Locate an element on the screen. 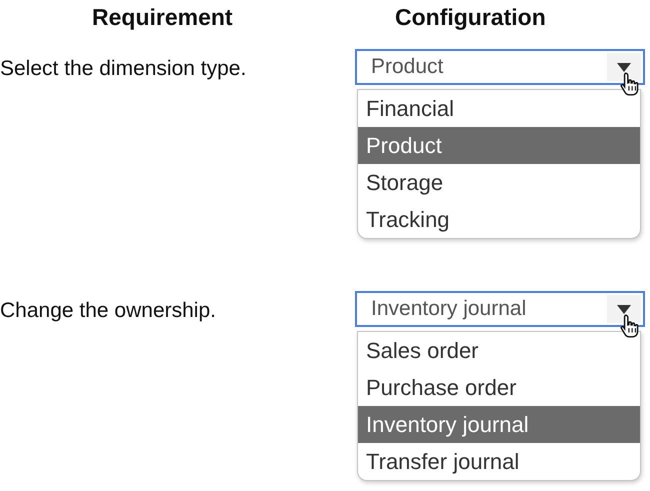 This screenshot has height=491, width=650. dropdown-option: Financial is located at coordinates (499, 108).